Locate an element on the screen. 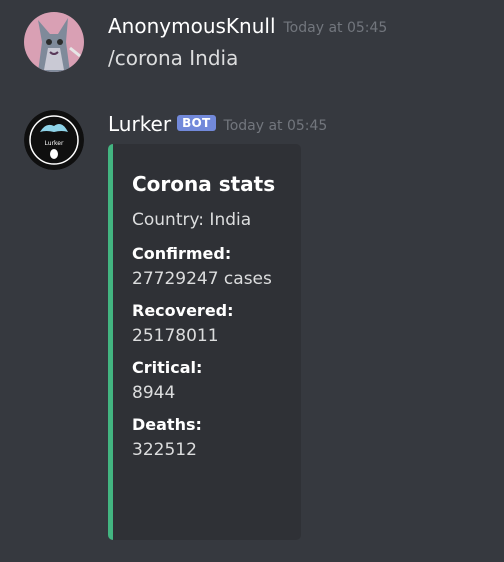 This screenshot has width=504, height=562. embed-field-confirmed: Confirmed: 27729247 cases is located at coordinates (216, 266).